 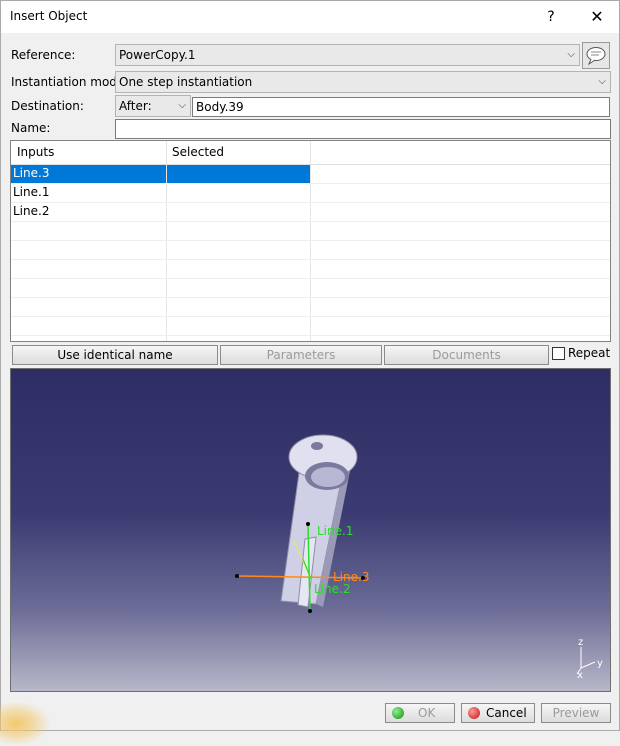 I want to click on instantiation-mode-label: Instantiation mode:, so click(x=70, y=82).